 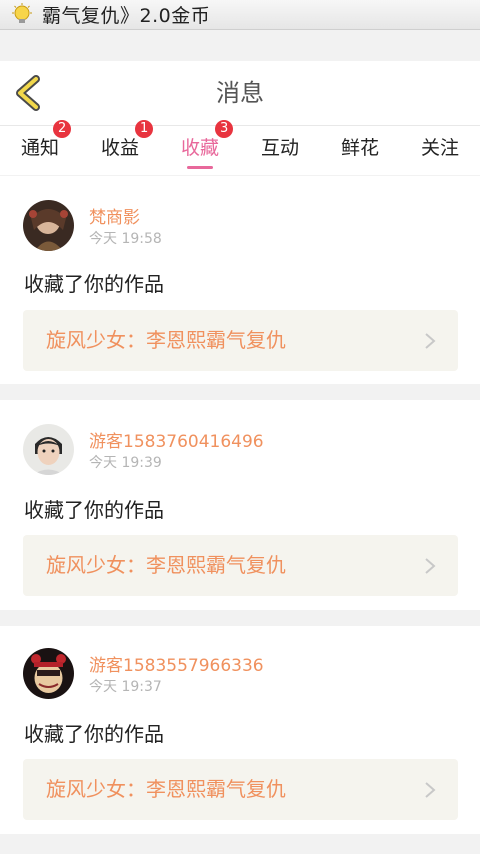 I want to click on notification-text: 霸气复仇》2.0金币, so click(x=126, y=16).